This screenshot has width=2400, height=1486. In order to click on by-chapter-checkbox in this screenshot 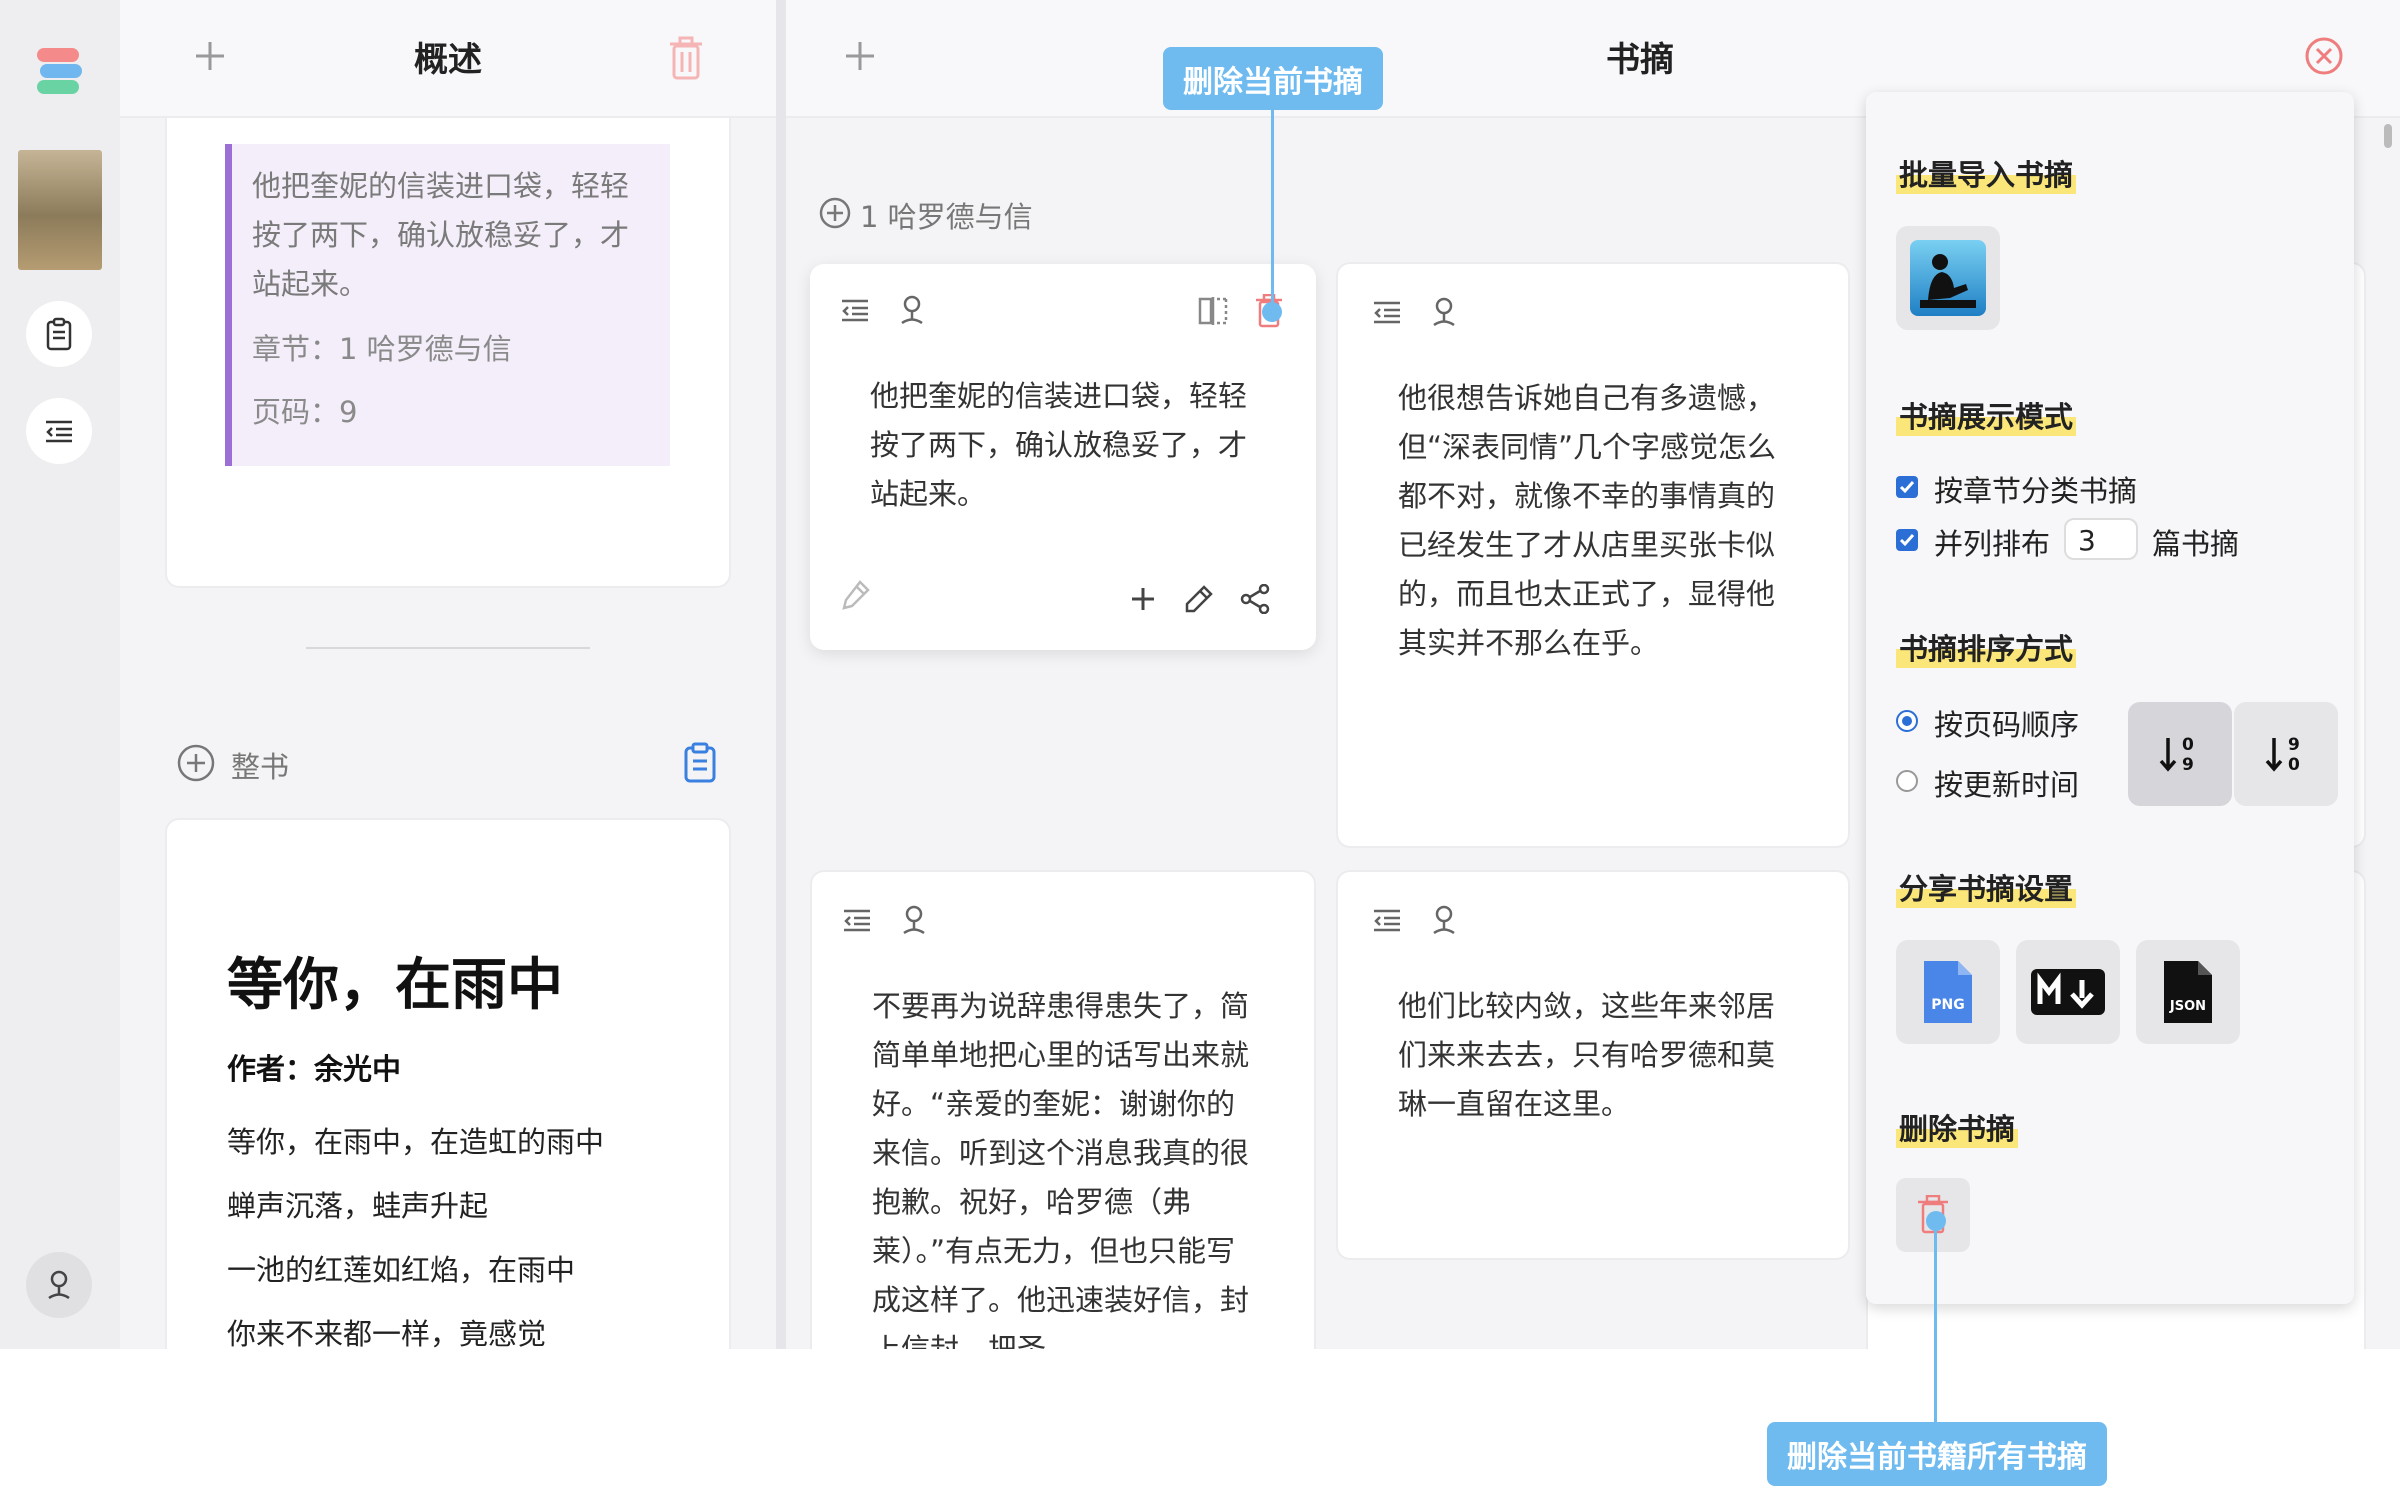, I will do `click(1907, 487)`.